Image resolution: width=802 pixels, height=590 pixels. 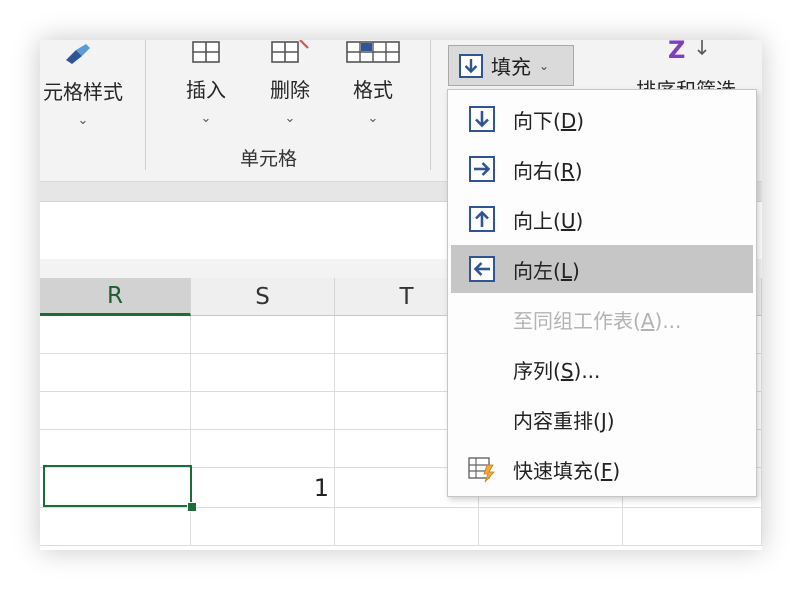 What do you see at coordinates (568, 120) in the screenshot?
I see `menu-item-accelerator: D` at bounding box center [568, 120].